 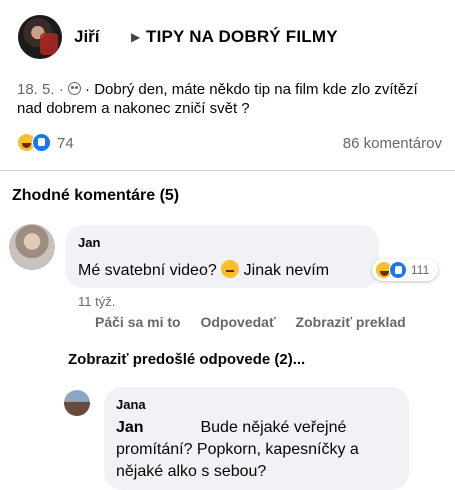 What do you see at coordinates (87, 37) in the screenshot?
I see `post-author: Jiří` at bounding box center [87, 37].